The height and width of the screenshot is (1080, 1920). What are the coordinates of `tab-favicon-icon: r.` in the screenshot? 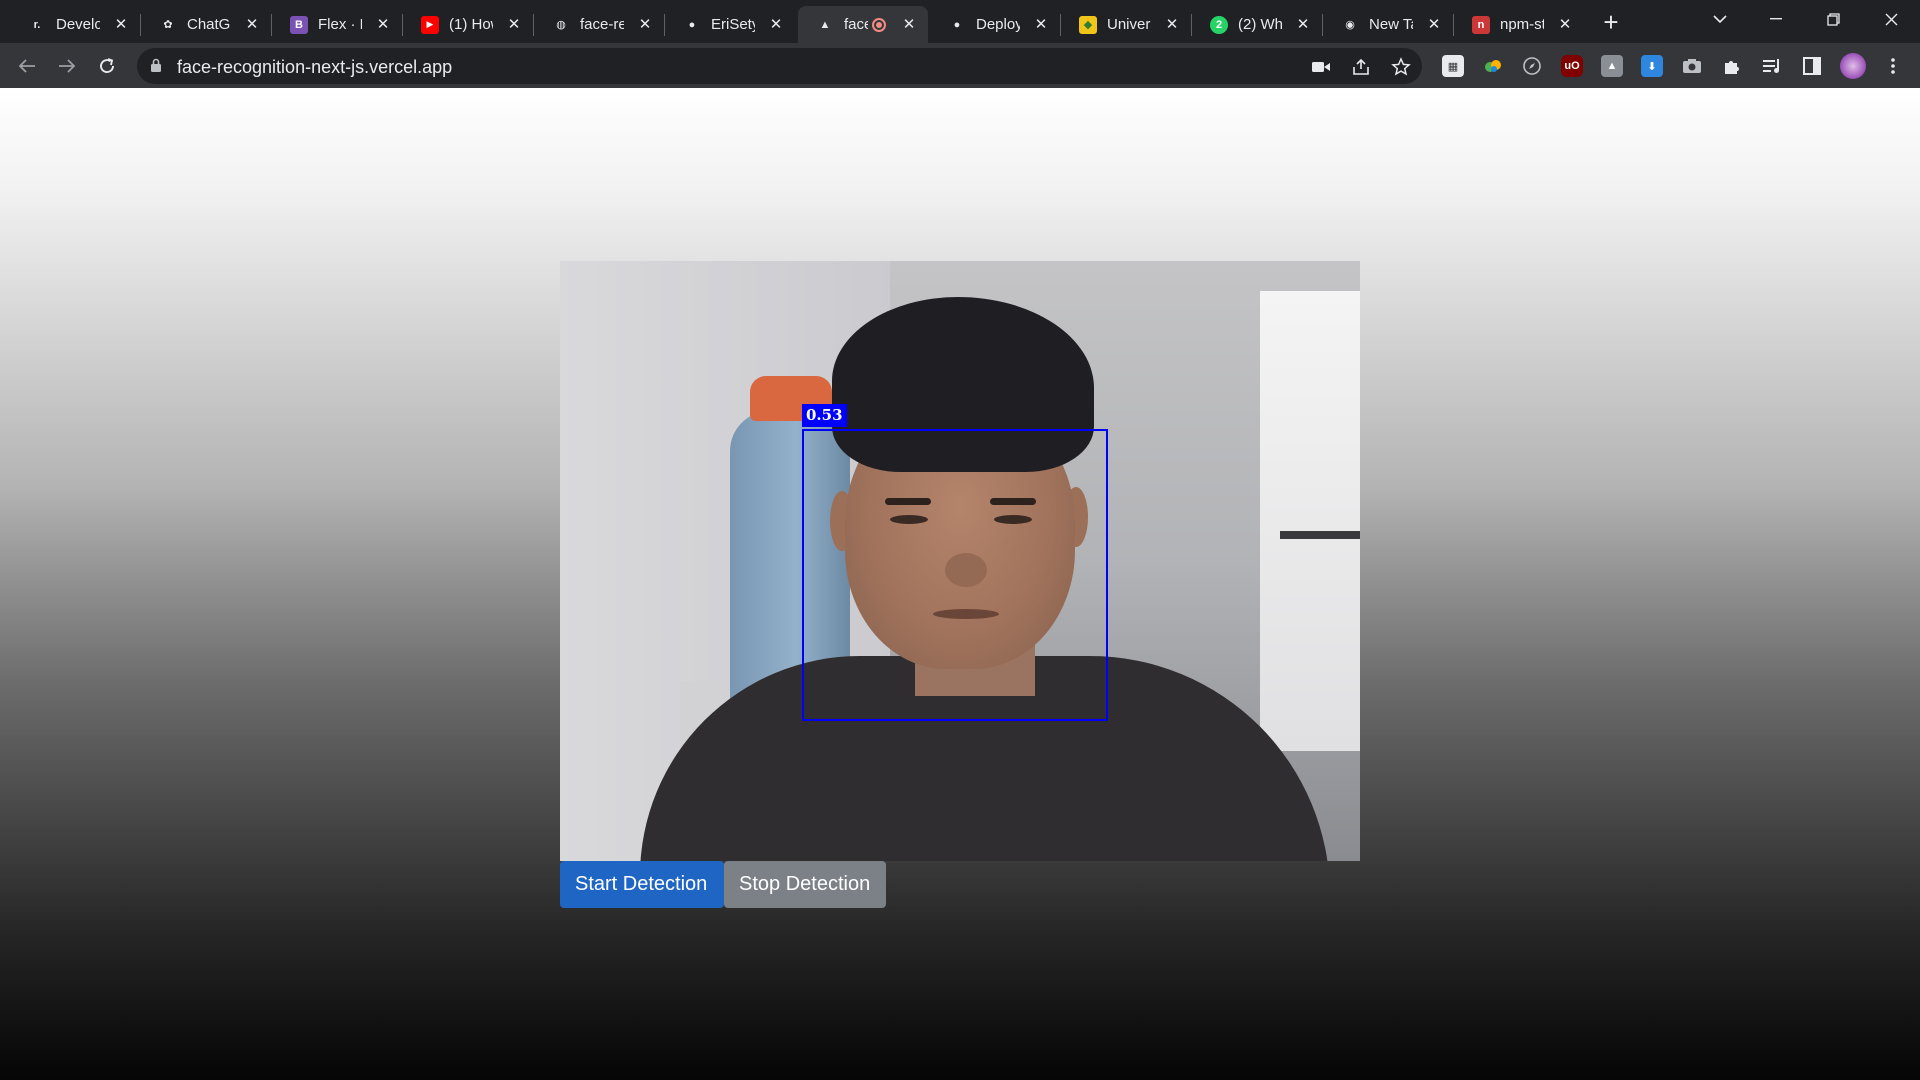 It's located at (37, 24).